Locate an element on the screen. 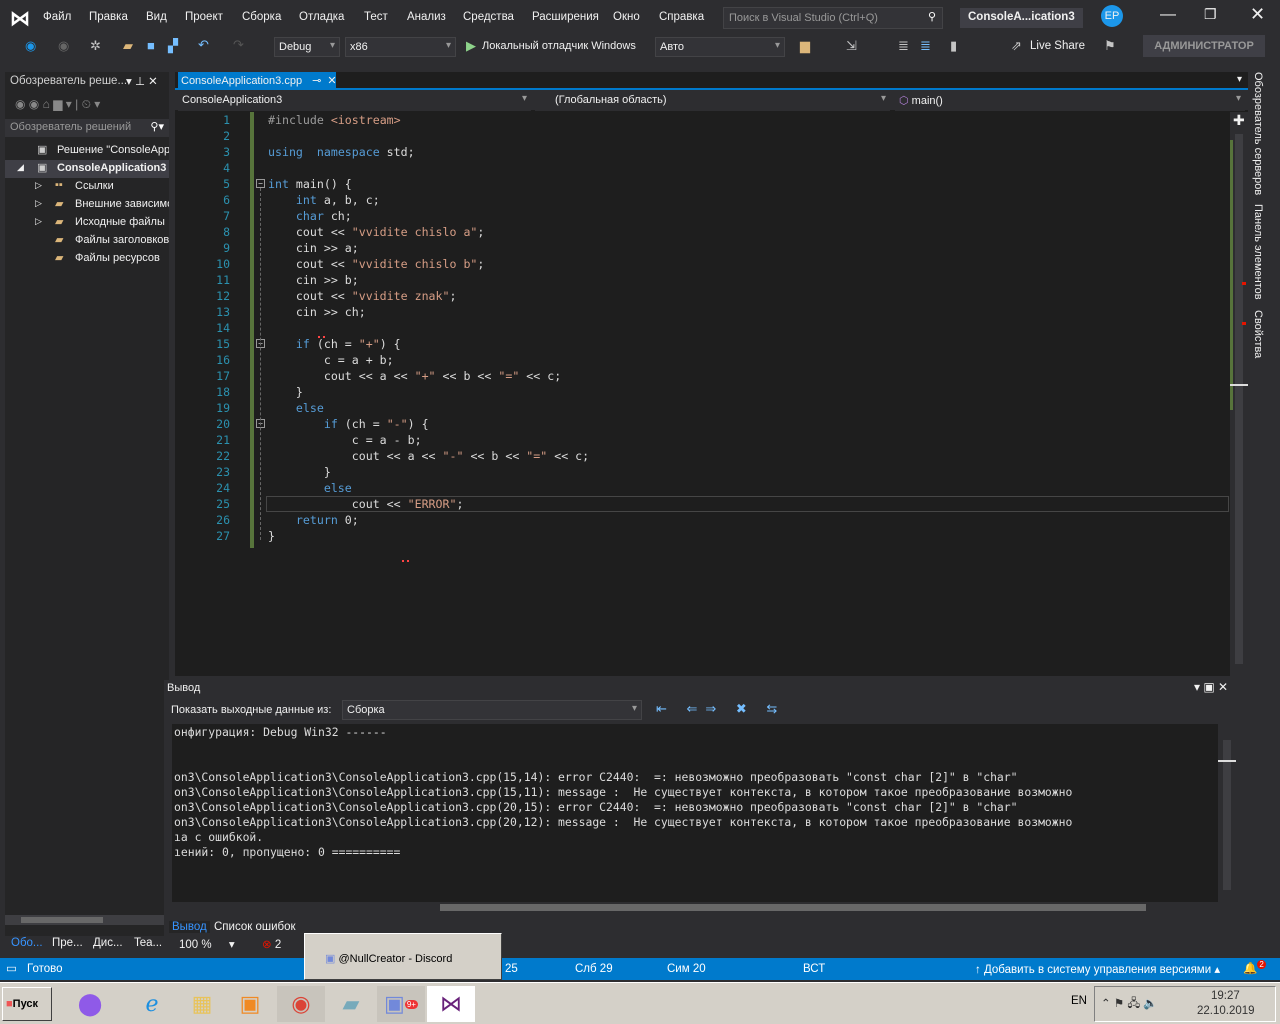 This screenshot has height=1024, width=1280. indent-icon: ≣ is located at coordinates (903, 46).